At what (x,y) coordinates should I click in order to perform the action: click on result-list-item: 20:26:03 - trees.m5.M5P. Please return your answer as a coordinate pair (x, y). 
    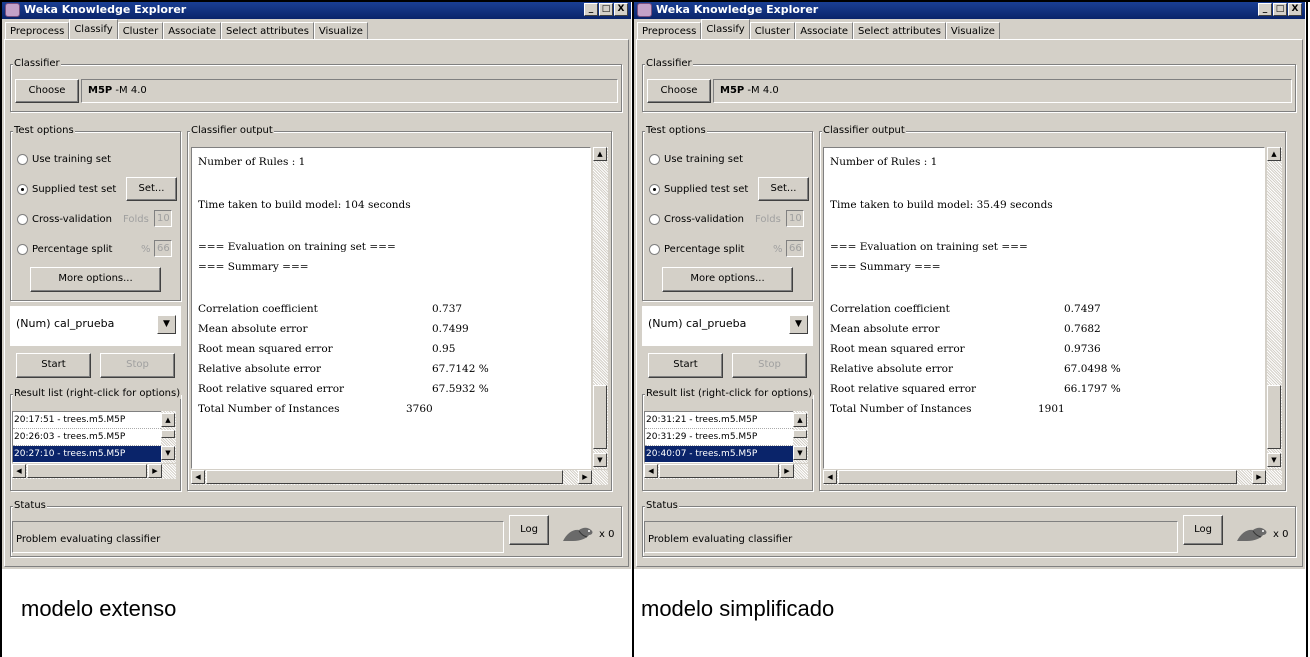
    Looking at the image, I should click on (90, 437).